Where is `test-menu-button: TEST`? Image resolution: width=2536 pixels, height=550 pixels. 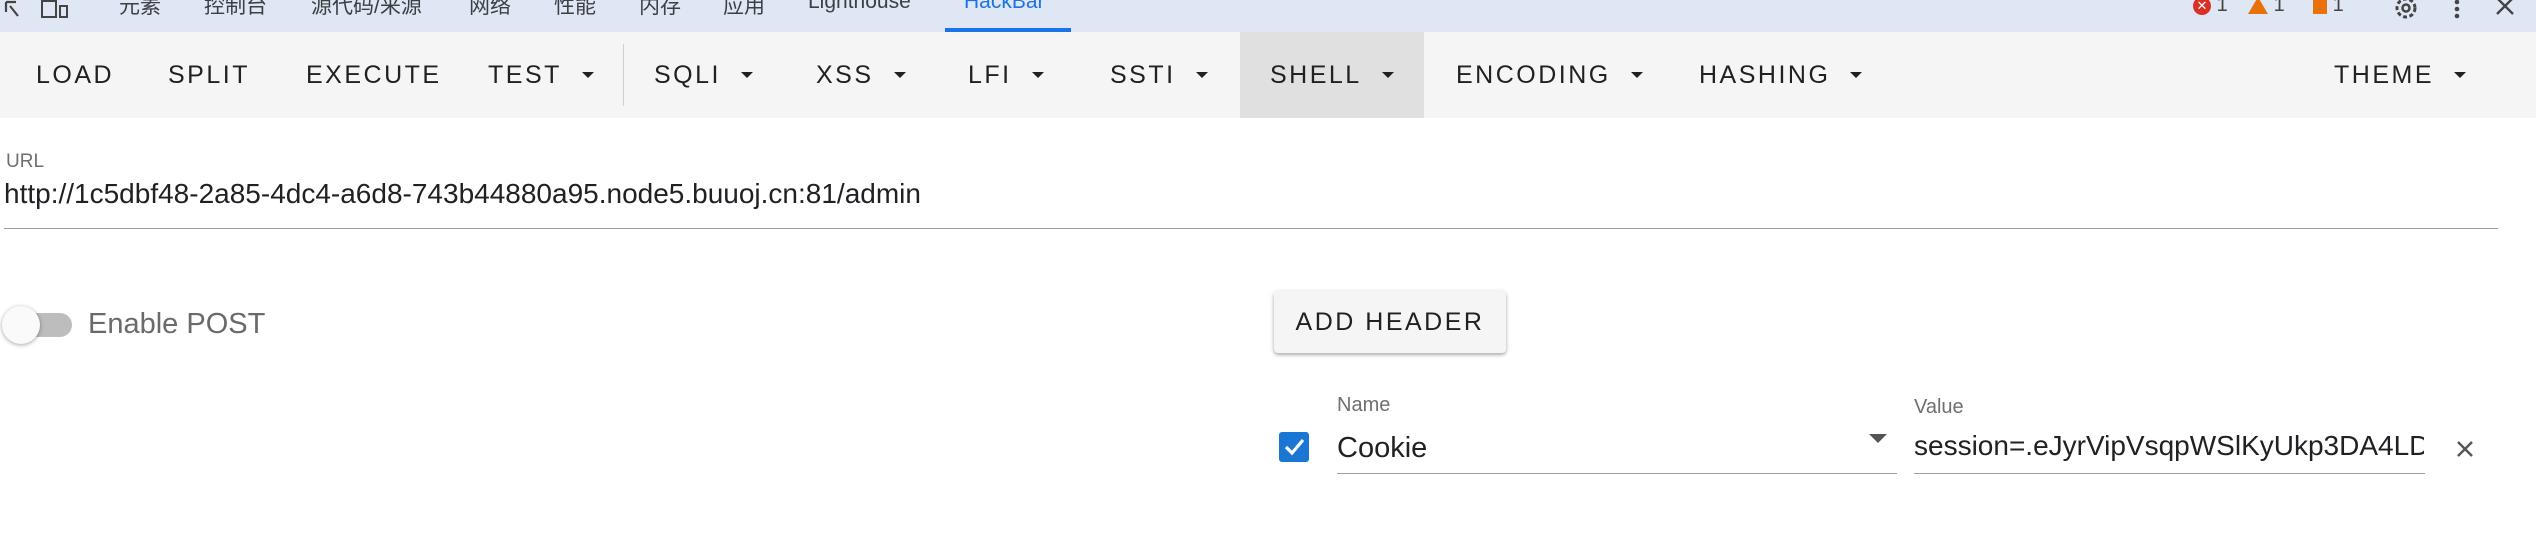 test-menu-button: TEST is located at coordinates (541, 75).